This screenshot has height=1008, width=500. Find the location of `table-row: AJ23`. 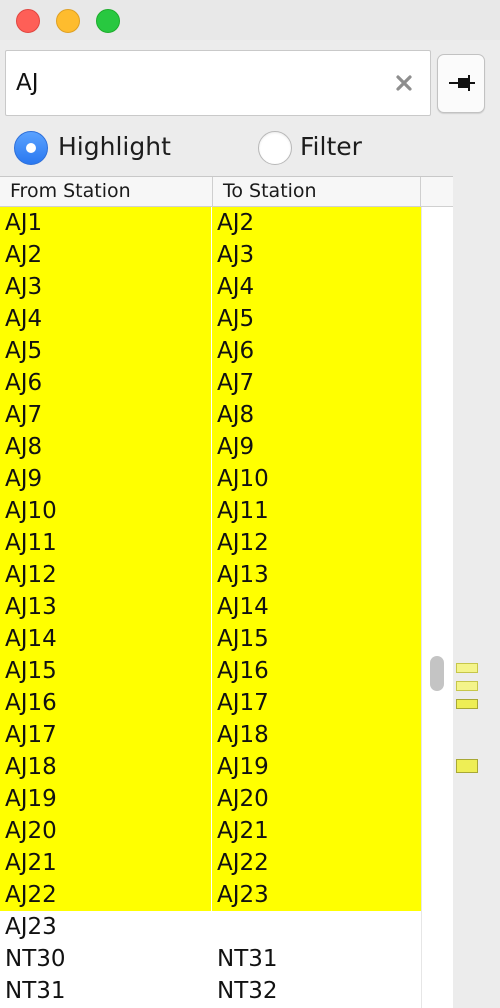

table-row: AJ23 is located at coordinates (210, 927).